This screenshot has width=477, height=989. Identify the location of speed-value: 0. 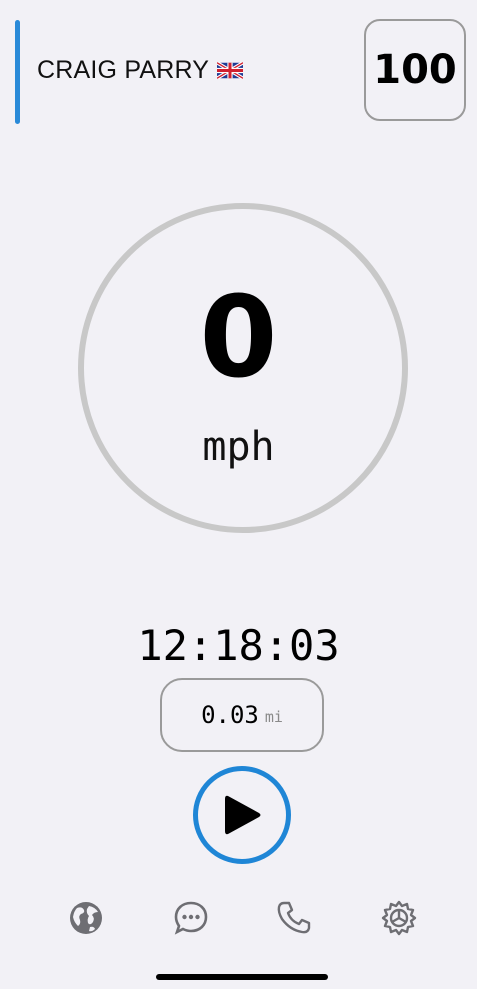
(238, 338).